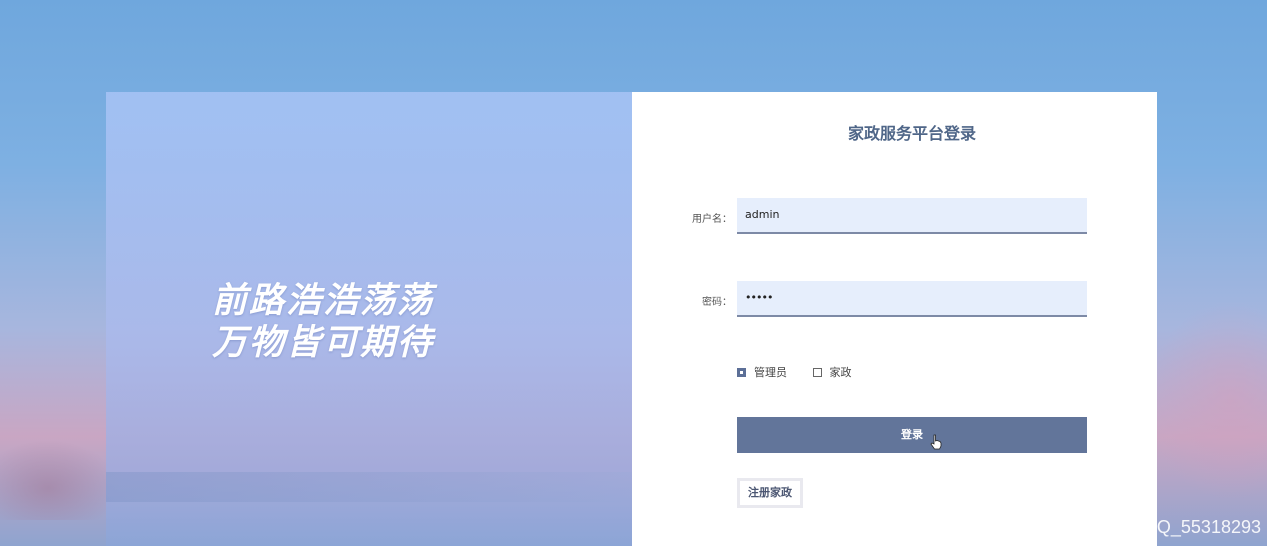 The height and width of the screenshot is (546, 1267). Describe the element at coordinates (717, 302) in the screenshot. I see `password-label: 密码：` at that location.